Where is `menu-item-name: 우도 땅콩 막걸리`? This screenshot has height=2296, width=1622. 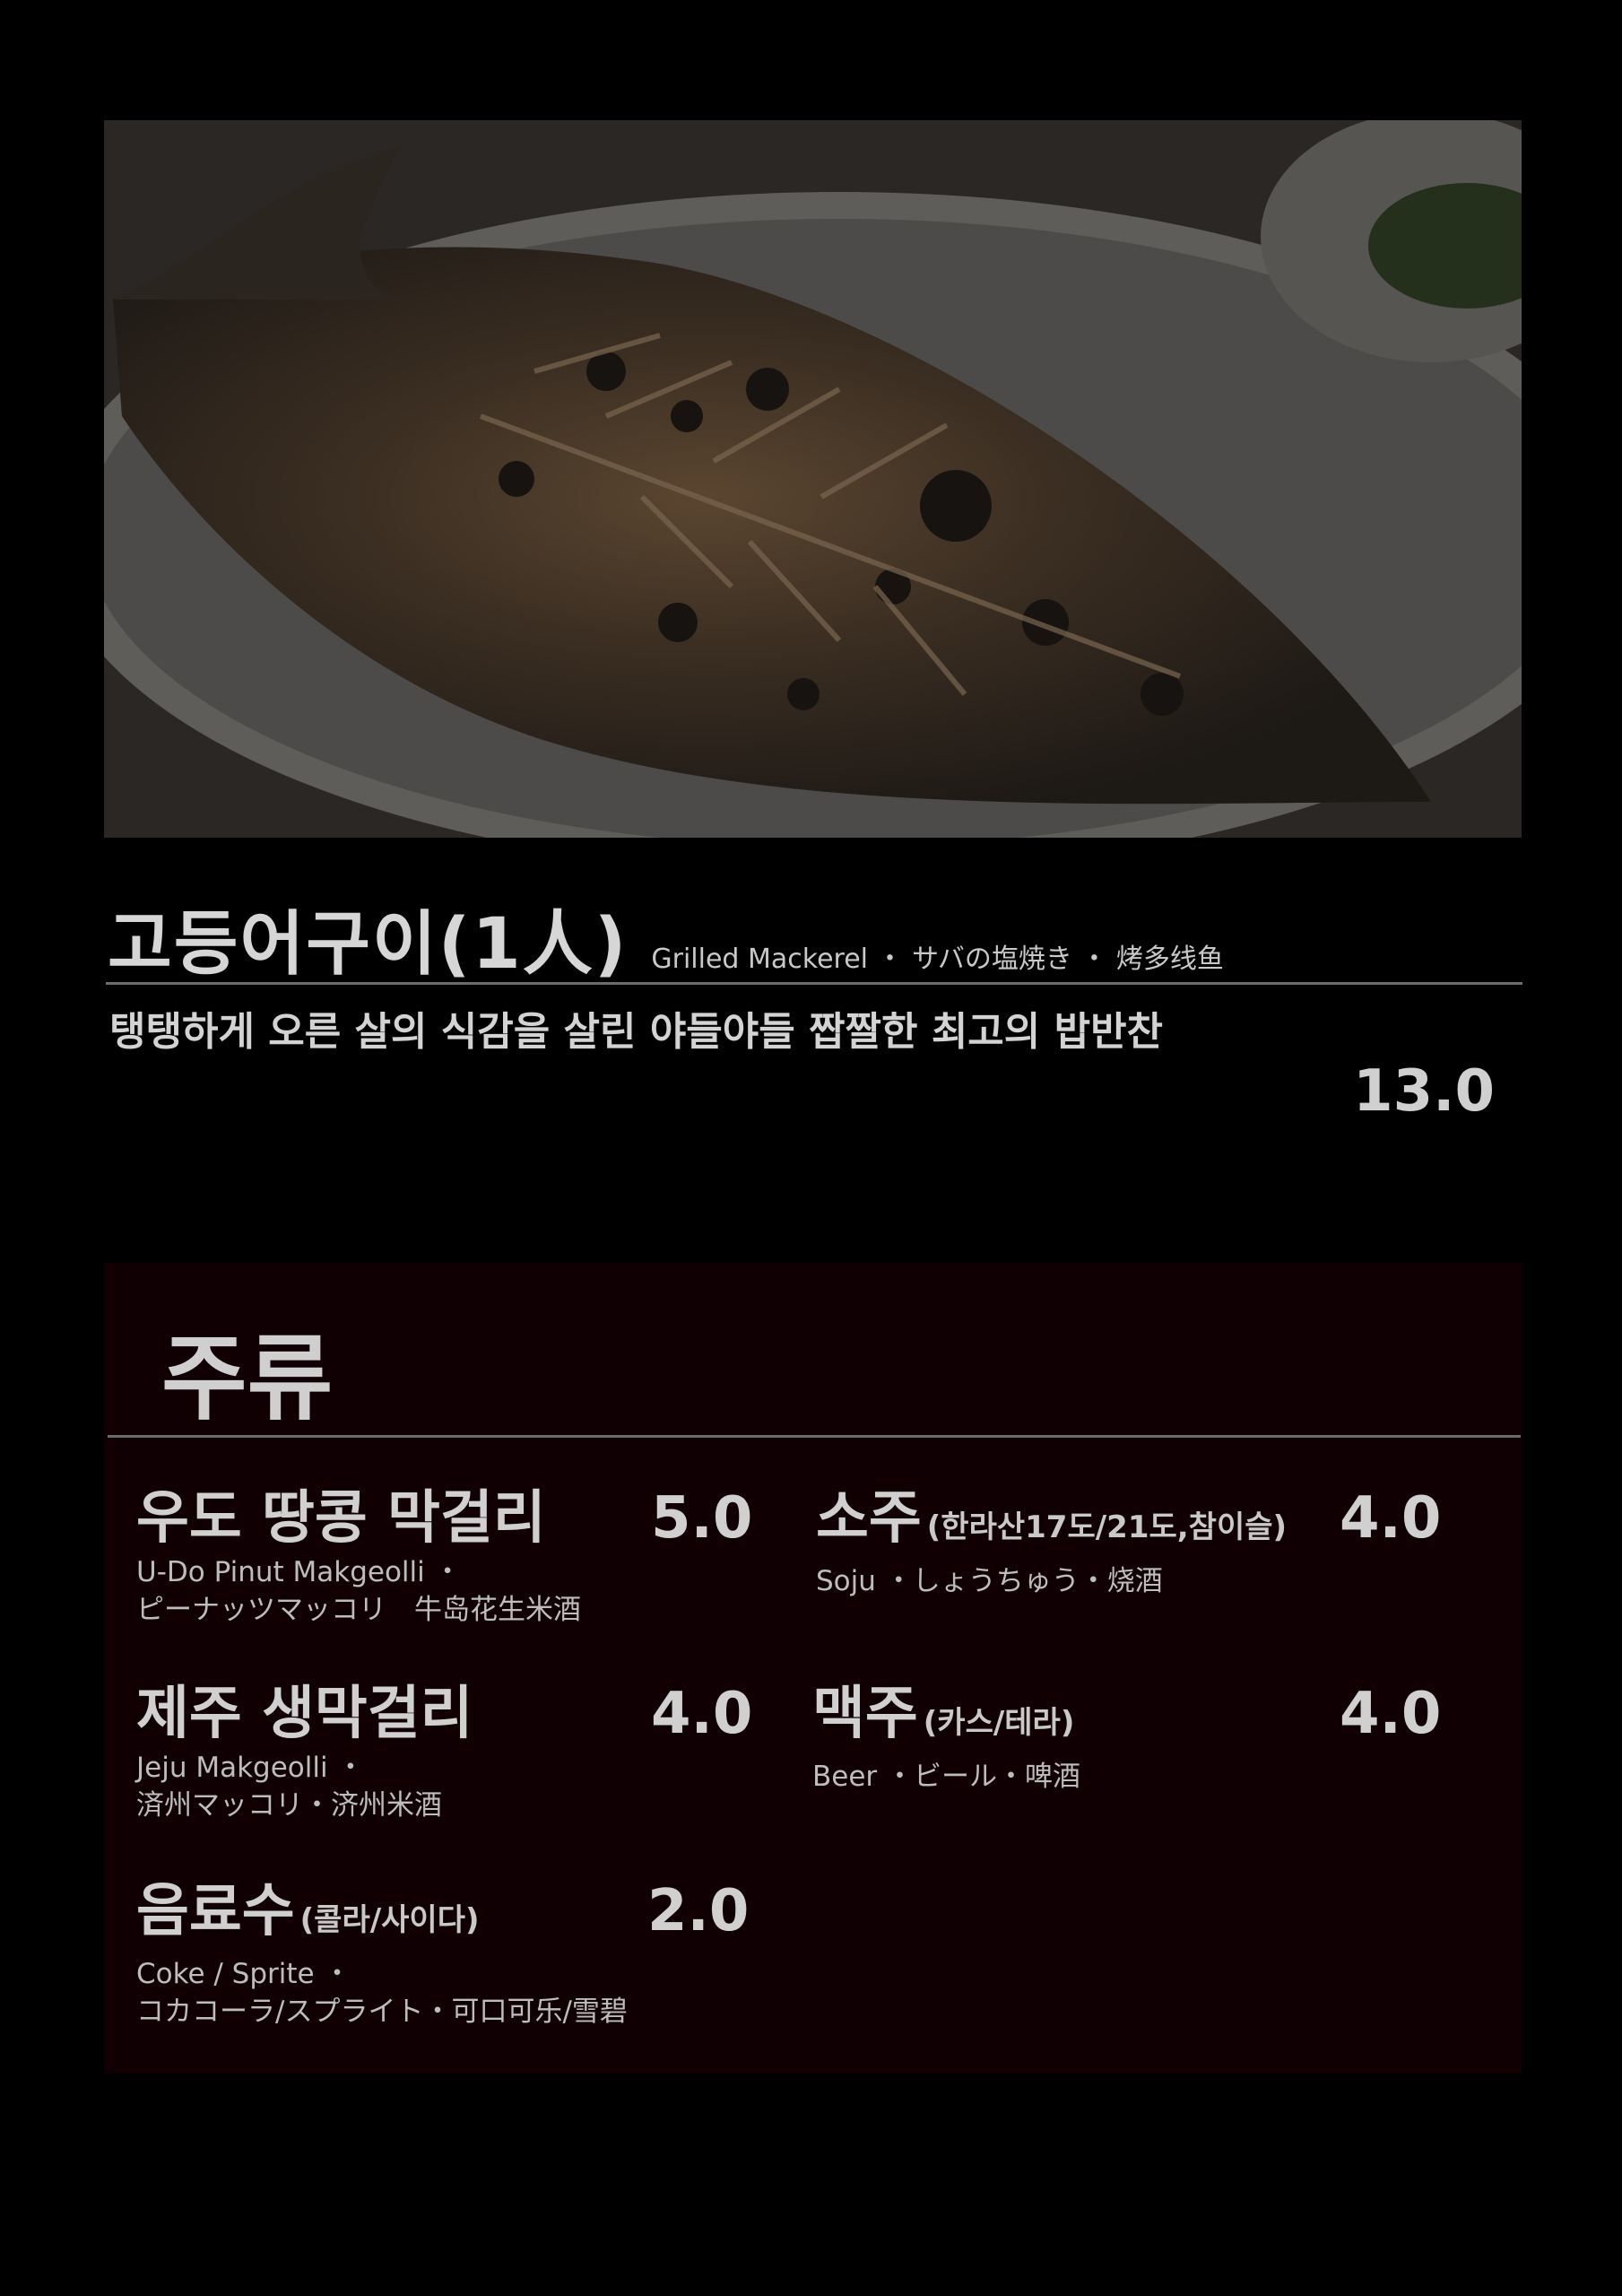 menu-item-name: 우도 땅콩 막걸리 is located at coordinates (341, 1518).